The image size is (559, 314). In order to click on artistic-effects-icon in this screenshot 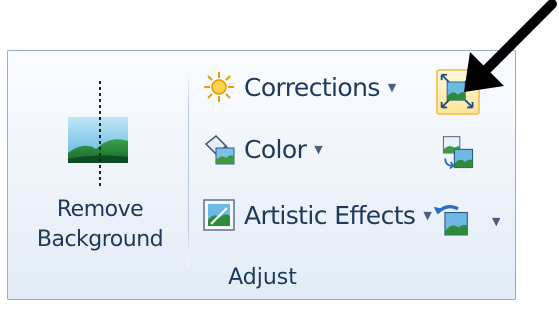, I will do `click(219, 215)`.